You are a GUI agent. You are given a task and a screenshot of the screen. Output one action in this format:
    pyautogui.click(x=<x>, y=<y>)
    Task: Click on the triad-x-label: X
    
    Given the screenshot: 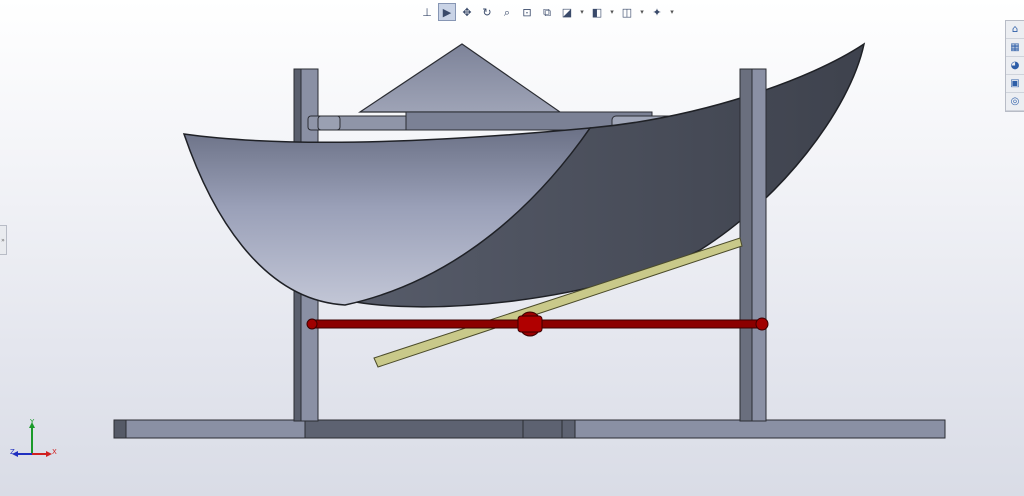 What is the action you would take?
    pyautogui.click(x=54, y=452)
    